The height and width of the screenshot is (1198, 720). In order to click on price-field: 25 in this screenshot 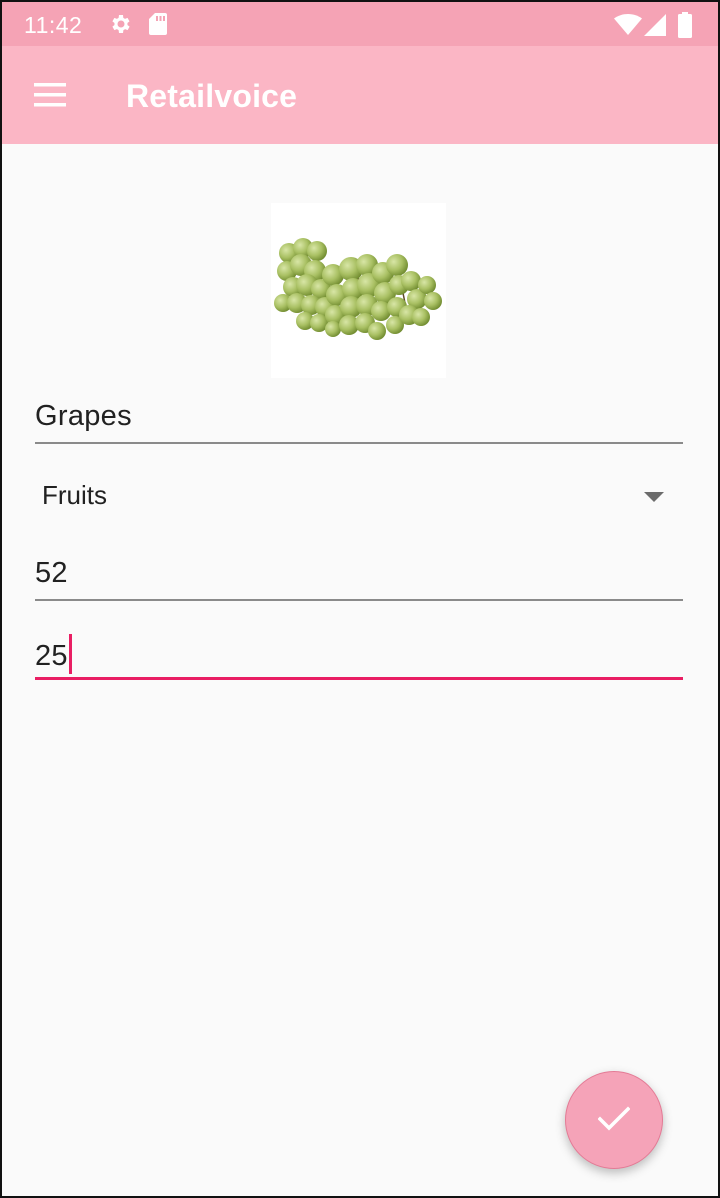, I will do `click(359, 658)`.